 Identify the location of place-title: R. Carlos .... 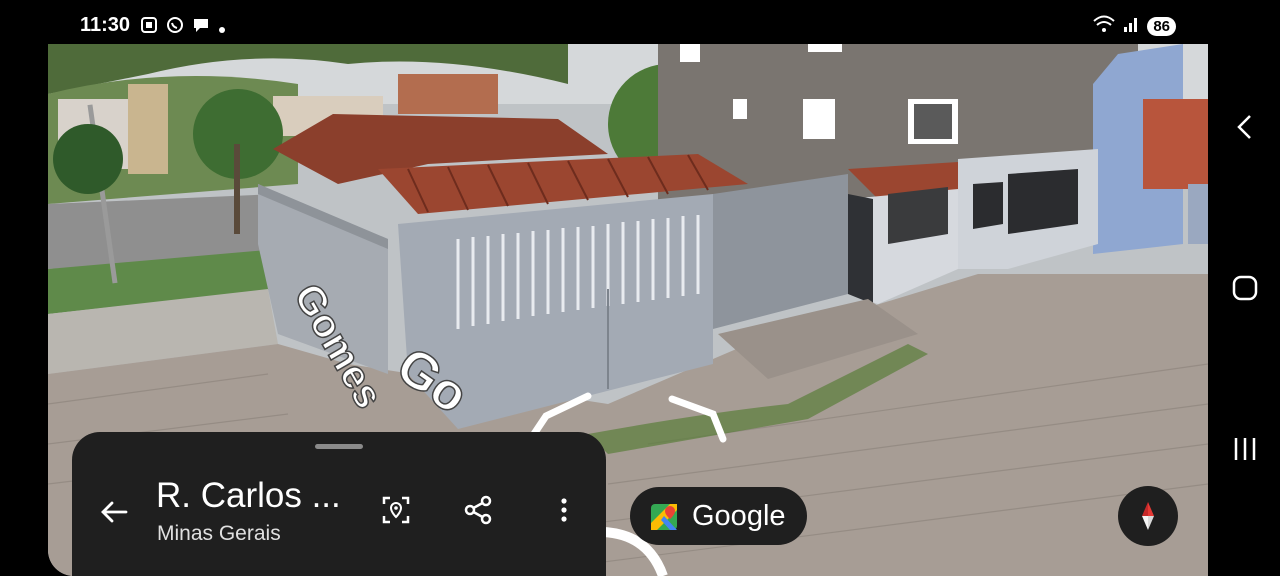
(248, 495).